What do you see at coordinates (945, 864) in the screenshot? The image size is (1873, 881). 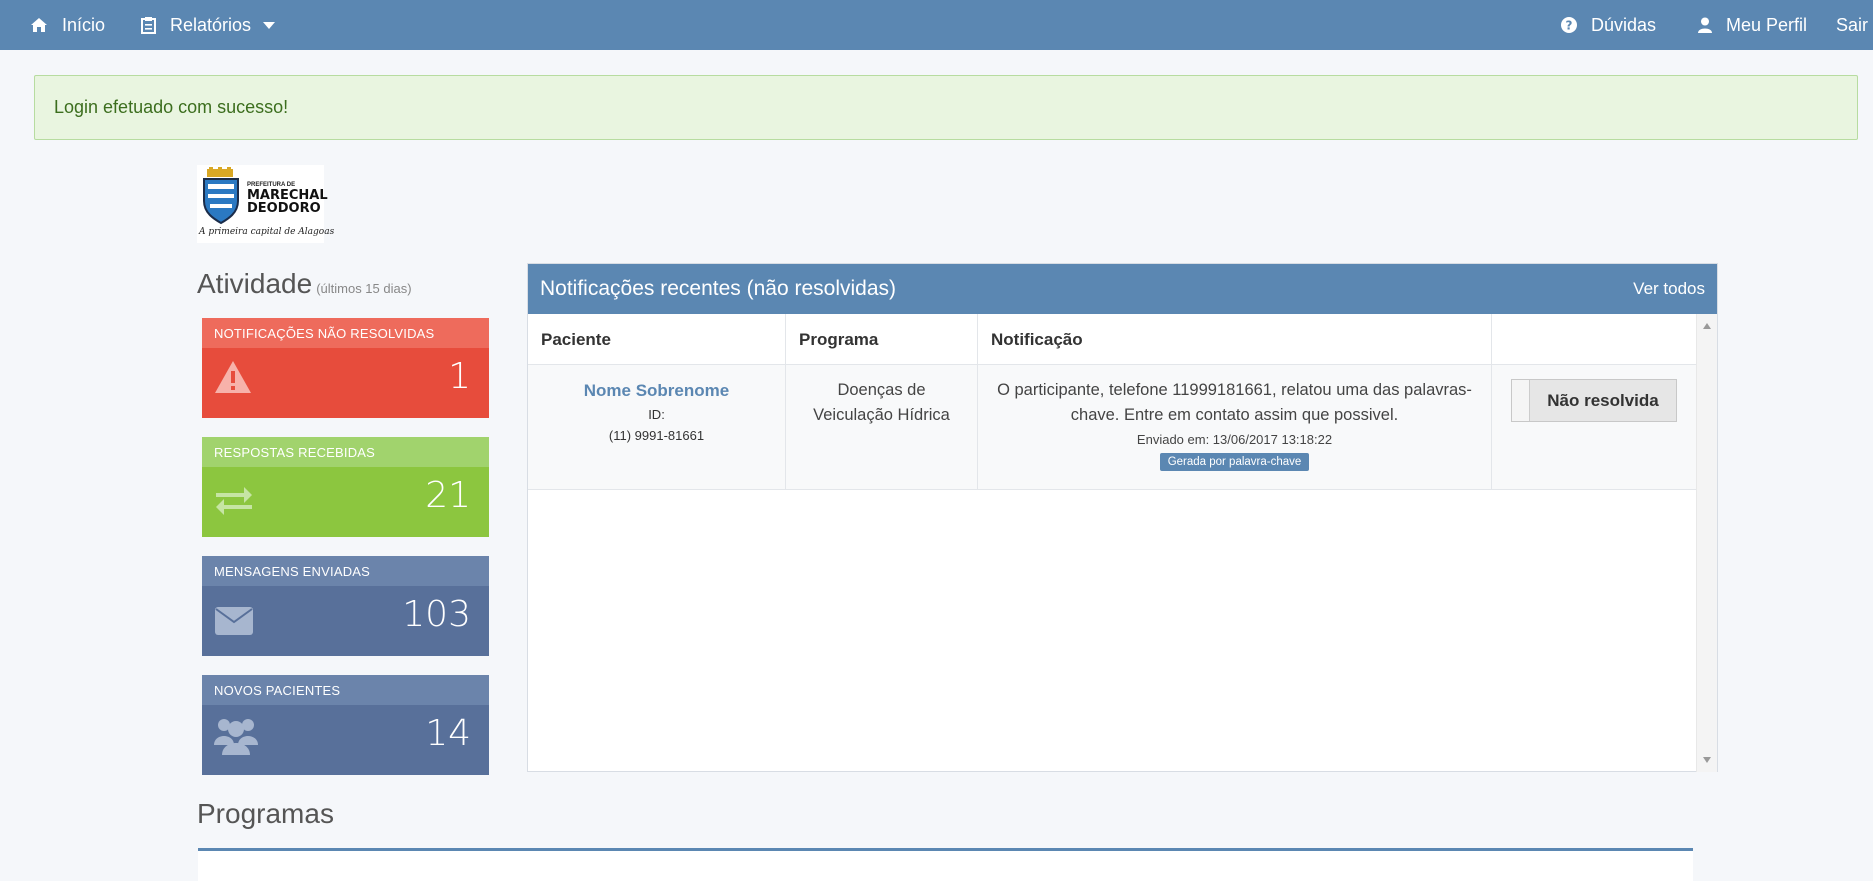 I see `programs-panel` at bounding box center [945, 864].